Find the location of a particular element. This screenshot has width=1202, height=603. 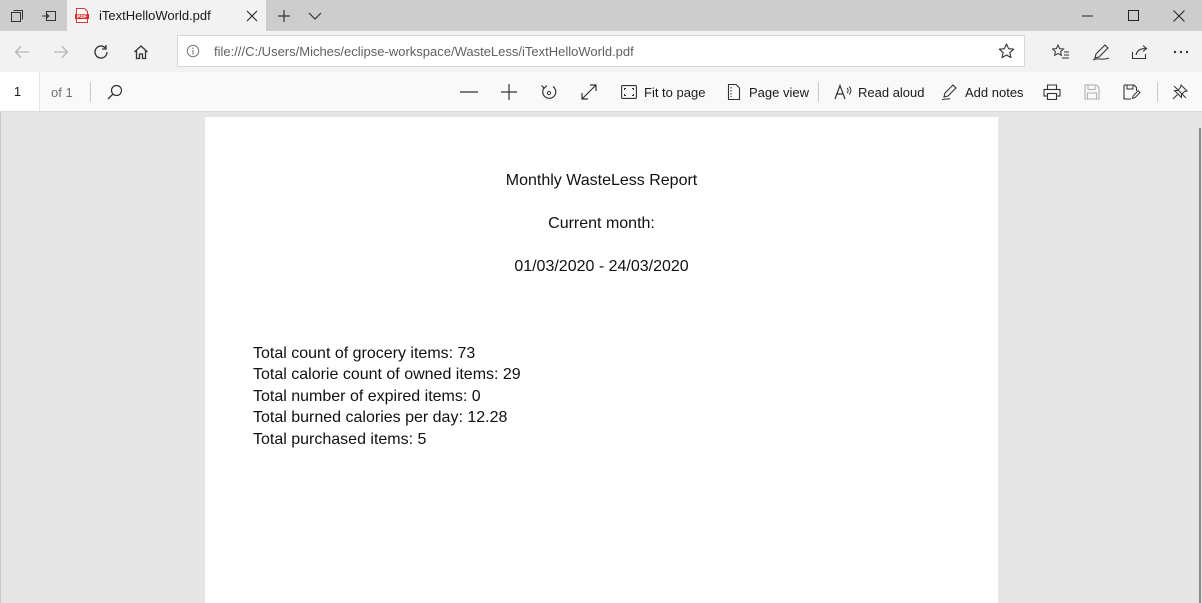

zoom-in-button is located at coordinates (509, 92).